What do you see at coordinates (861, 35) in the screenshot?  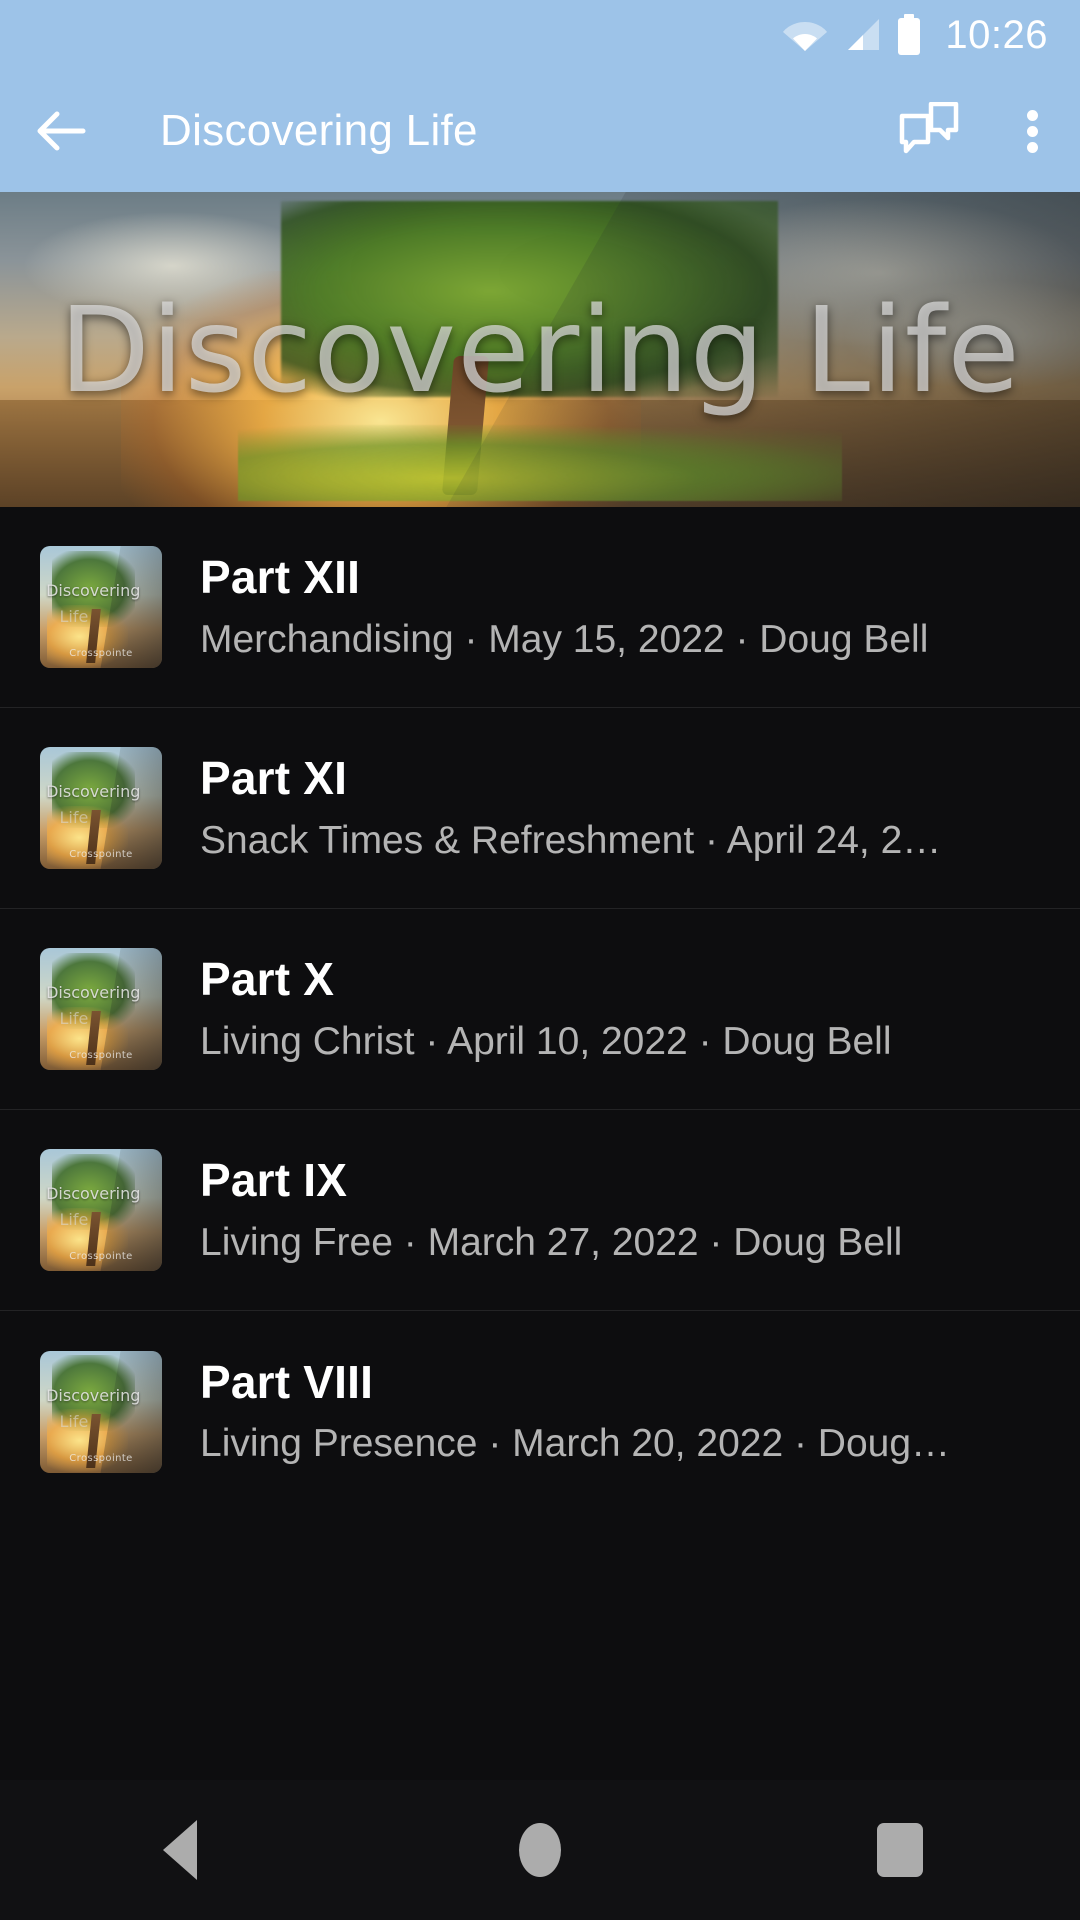 I see `cell-signal-icon` at bounding box center [861, 35].